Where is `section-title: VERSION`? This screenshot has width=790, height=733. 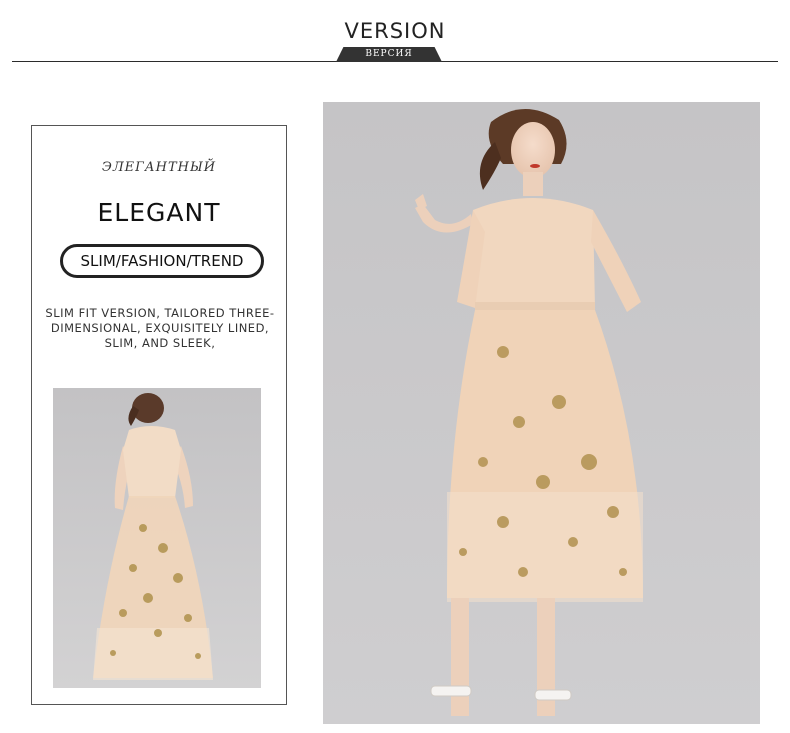 section-title: VERSION is located at coordinates (395, 31).